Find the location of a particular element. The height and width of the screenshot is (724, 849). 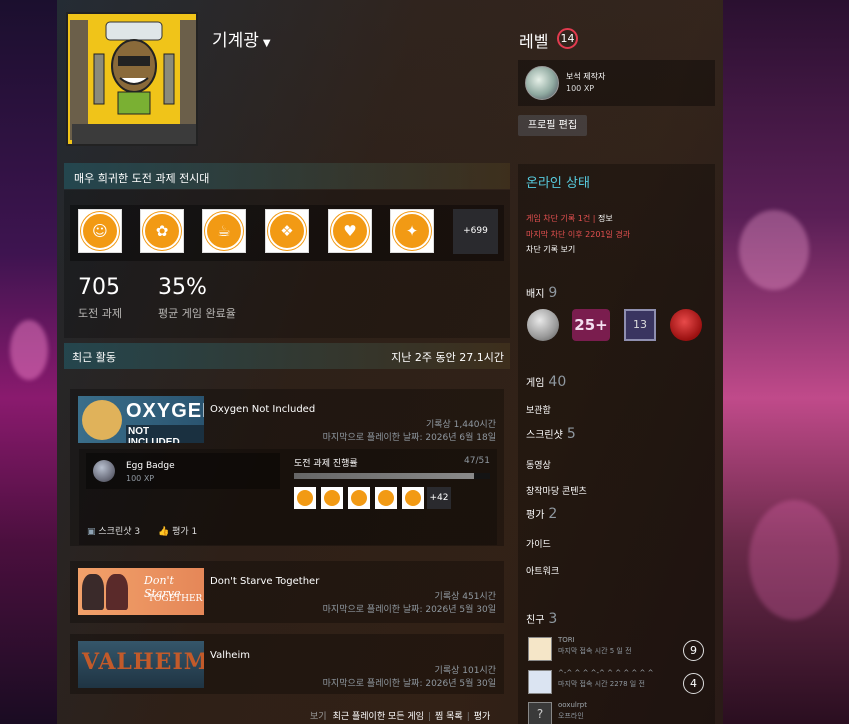

thumbs-up-icon: 👍 is located at coordinates (164, 532).